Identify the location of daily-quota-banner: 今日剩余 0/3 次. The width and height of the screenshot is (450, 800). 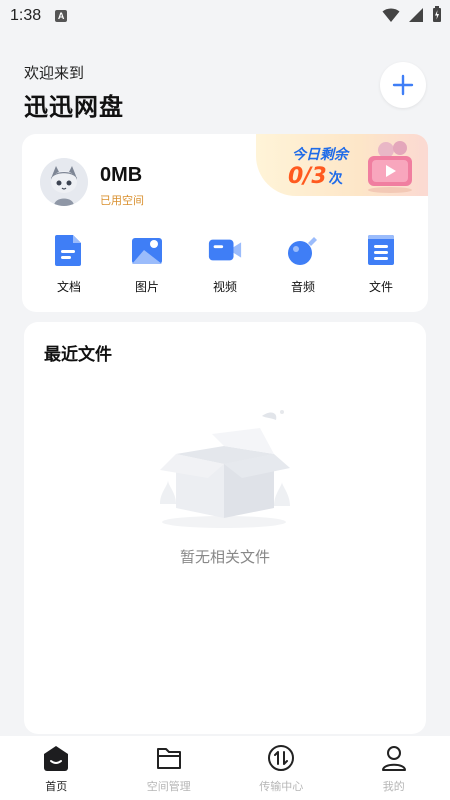
(342, 165).